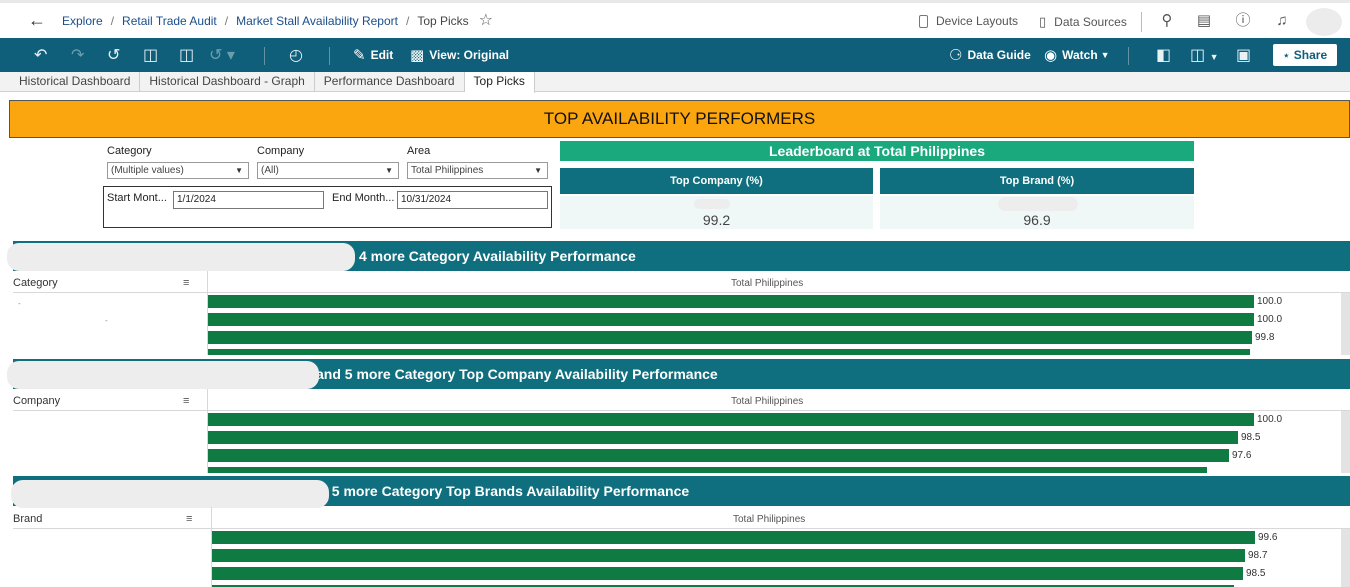 Image resolution: width=1350 pixels, height=587 pixels. Describe the element at coordinates (1043, 21) in the screenshot. I see `database-icon: ▯` at that location.